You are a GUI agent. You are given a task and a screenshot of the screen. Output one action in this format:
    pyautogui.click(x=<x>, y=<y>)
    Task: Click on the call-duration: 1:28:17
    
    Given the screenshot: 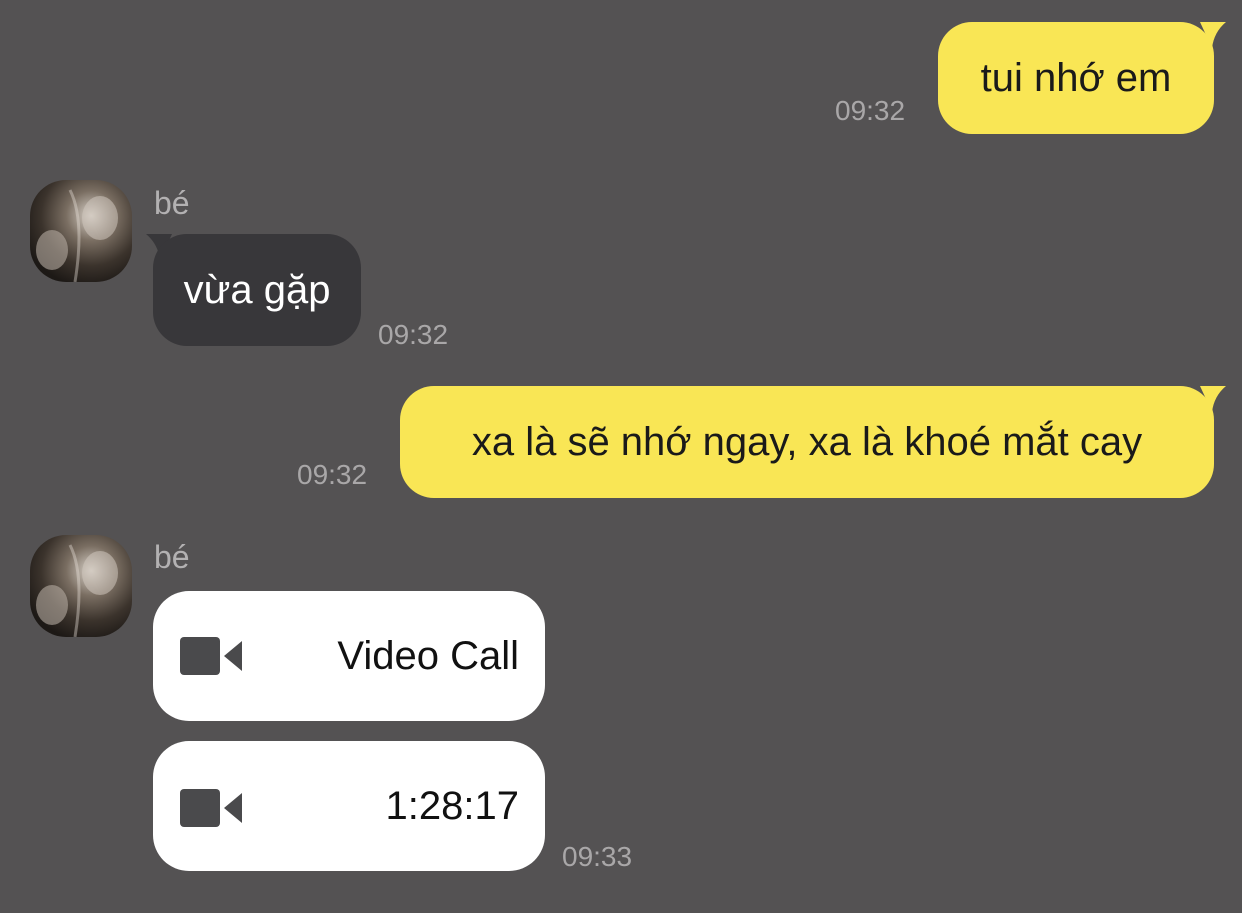 What is the action you would take?
    pyautogui.click(x=452, y=806)
    